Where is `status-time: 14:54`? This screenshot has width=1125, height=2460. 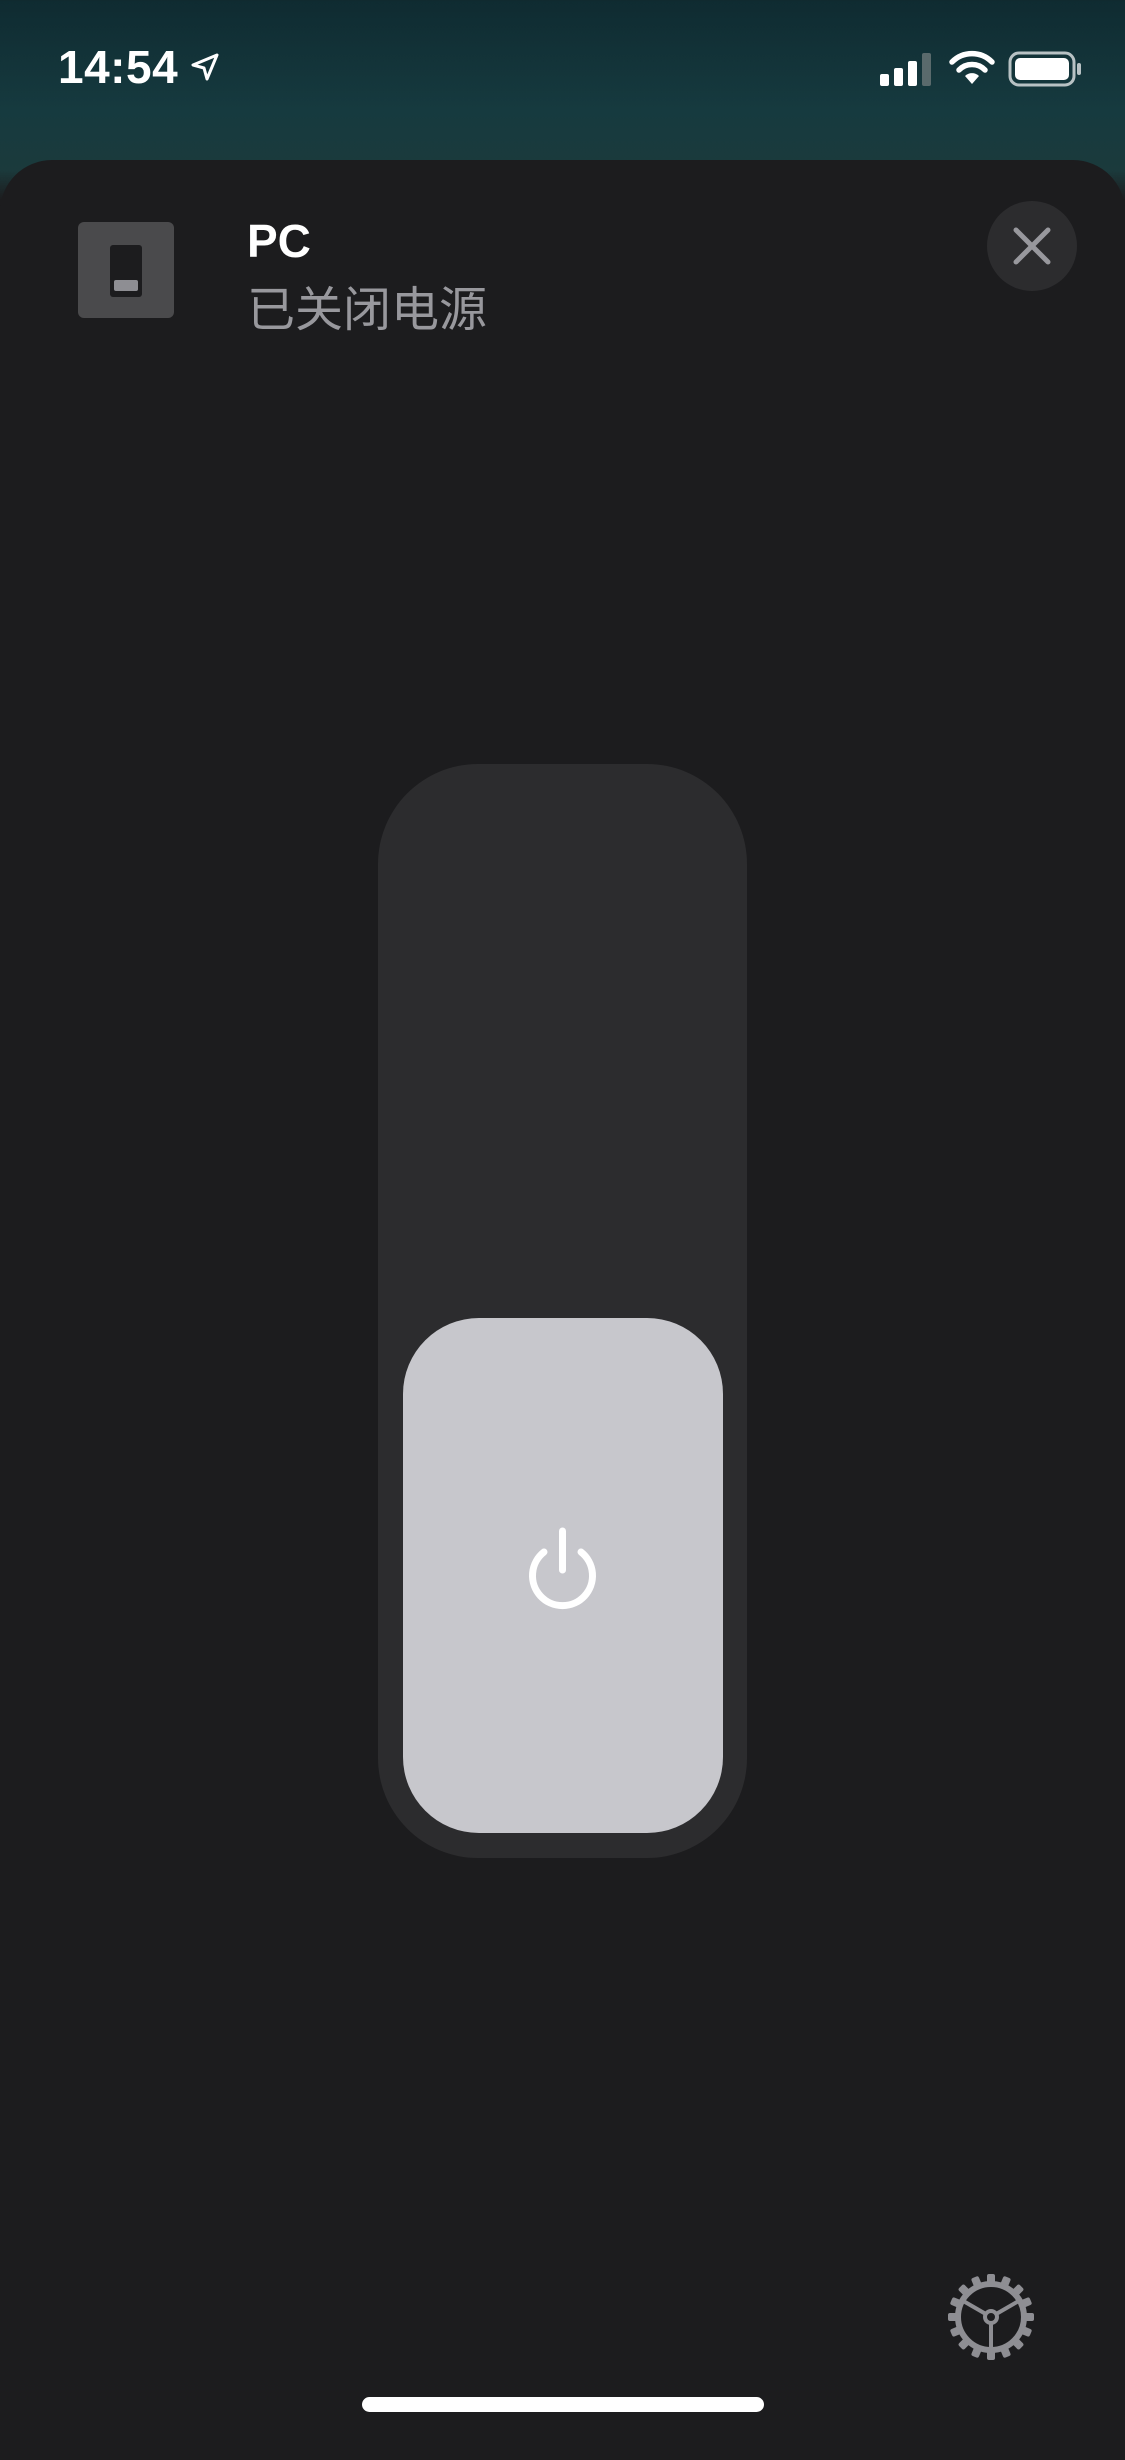
status-time: 14:54 is located at coordinates (118, 67).